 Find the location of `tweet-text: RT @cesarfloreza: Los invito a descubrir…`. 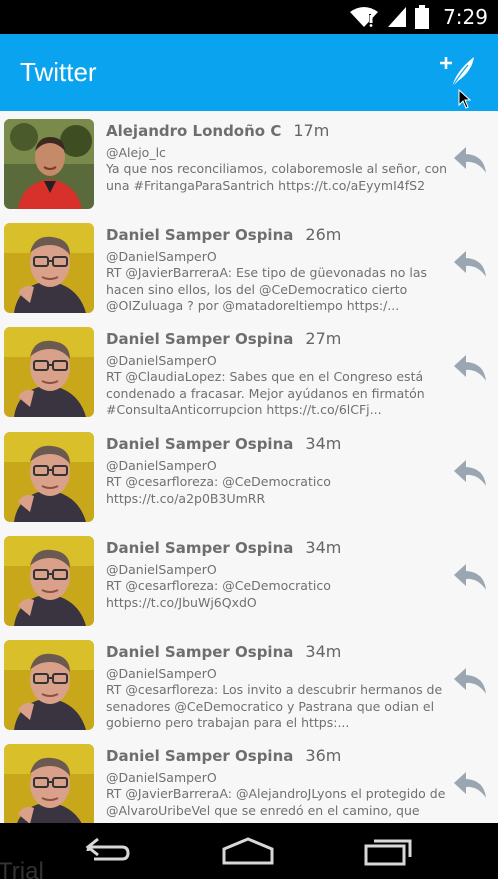

tweet-text: RT @cesarfloreza: Los invito a descubrir… is located at coordinates (274, 706).